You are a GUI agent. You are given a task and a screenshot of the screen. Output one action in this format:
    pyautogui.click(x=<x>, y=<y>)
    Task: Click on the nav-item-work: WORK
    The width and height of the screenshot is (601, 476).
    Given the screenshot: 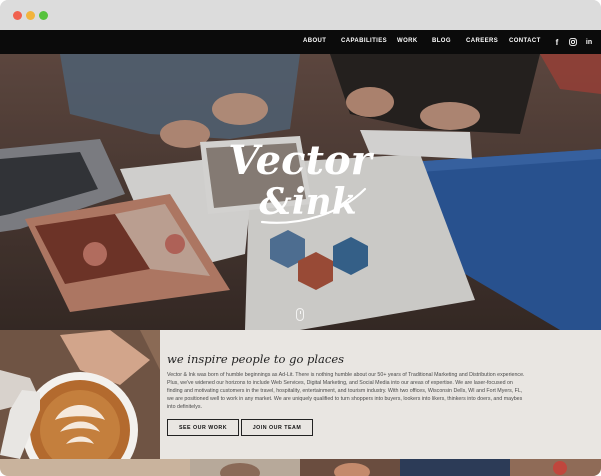 What is the action you would take?
    pyautogui.click(x=407, y=41)
    